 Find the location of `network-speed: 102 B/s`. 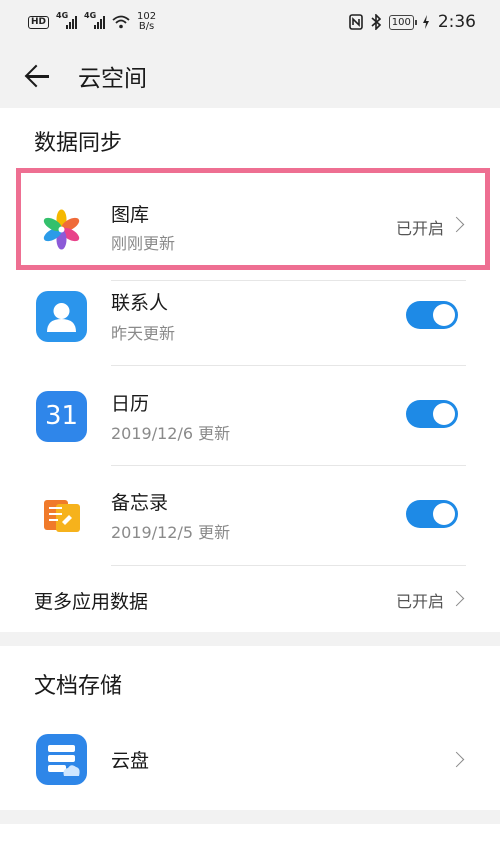

network-speed: 102 B/s is located at coordinates (146, 22).